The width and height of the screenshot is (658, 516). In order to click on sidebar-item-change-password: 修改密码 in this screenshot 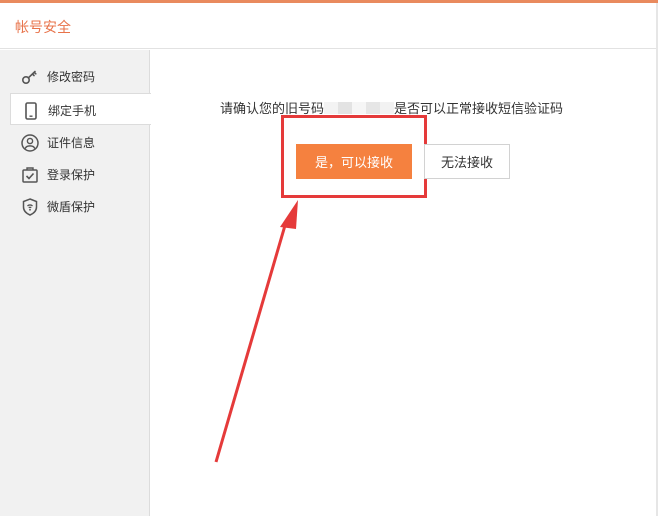, I will do `click(75, 76)`.